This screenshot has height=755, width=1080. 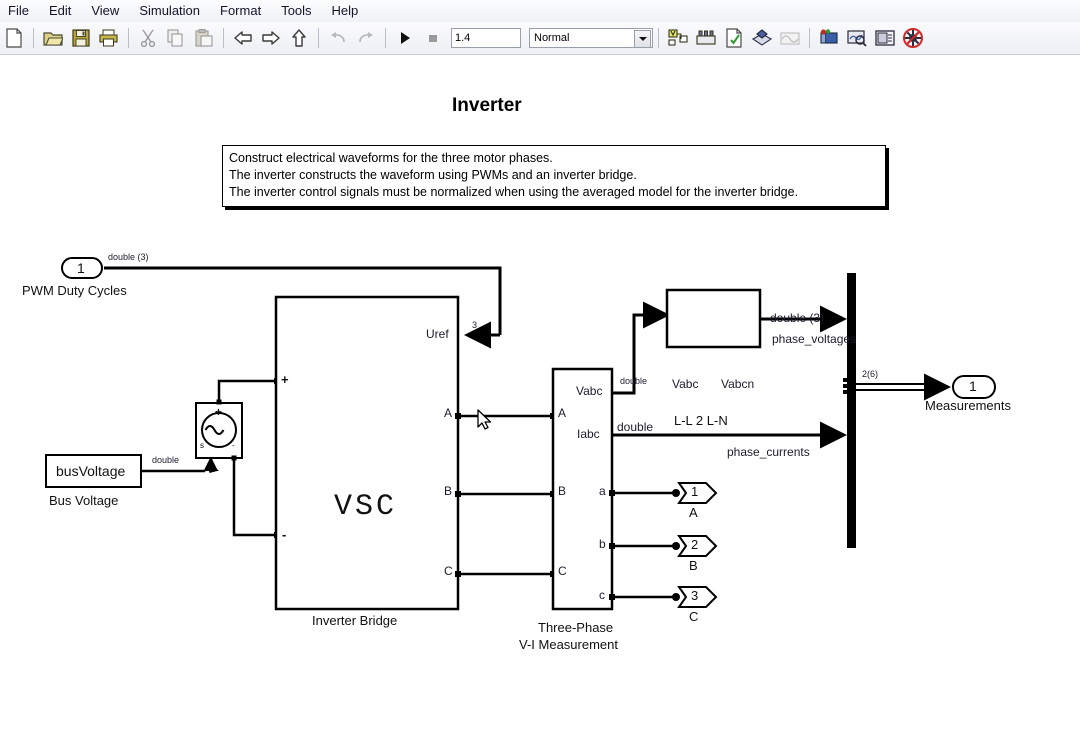 What do you see at coordinates (166, 460) in the screenshot?
I see `signal-label-bus-voltage: double` at bounding box center [166, 460].